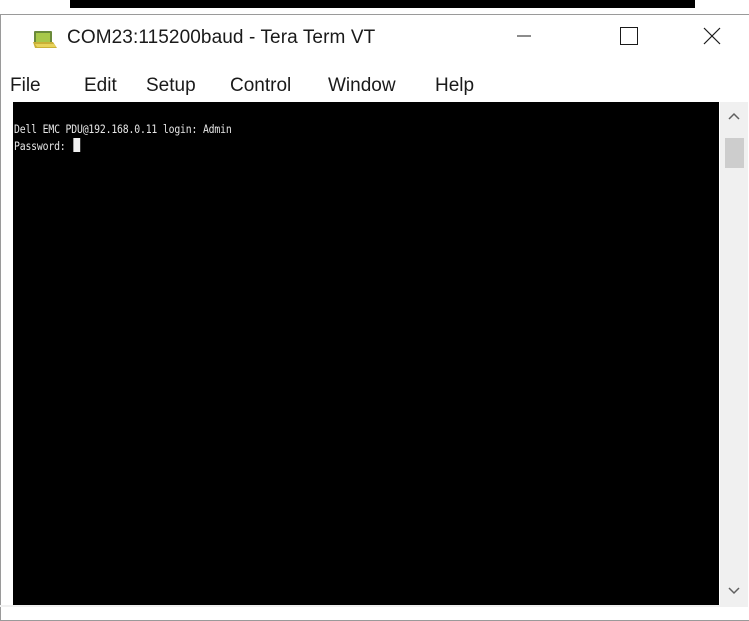  Describe the element at coordinates (362, 86) in the screenshot. I see `menu-window: Window` at that location.